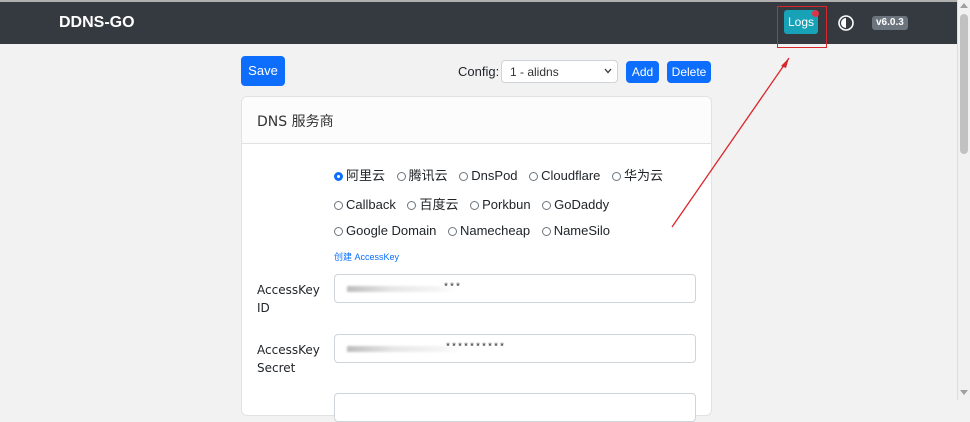 The width and height of the screenshot is (970, 422). Describe the element at coordinates (366, 256) in the screenshot. I see `create-accesskey-link: 创建 AccessKey` at that location.